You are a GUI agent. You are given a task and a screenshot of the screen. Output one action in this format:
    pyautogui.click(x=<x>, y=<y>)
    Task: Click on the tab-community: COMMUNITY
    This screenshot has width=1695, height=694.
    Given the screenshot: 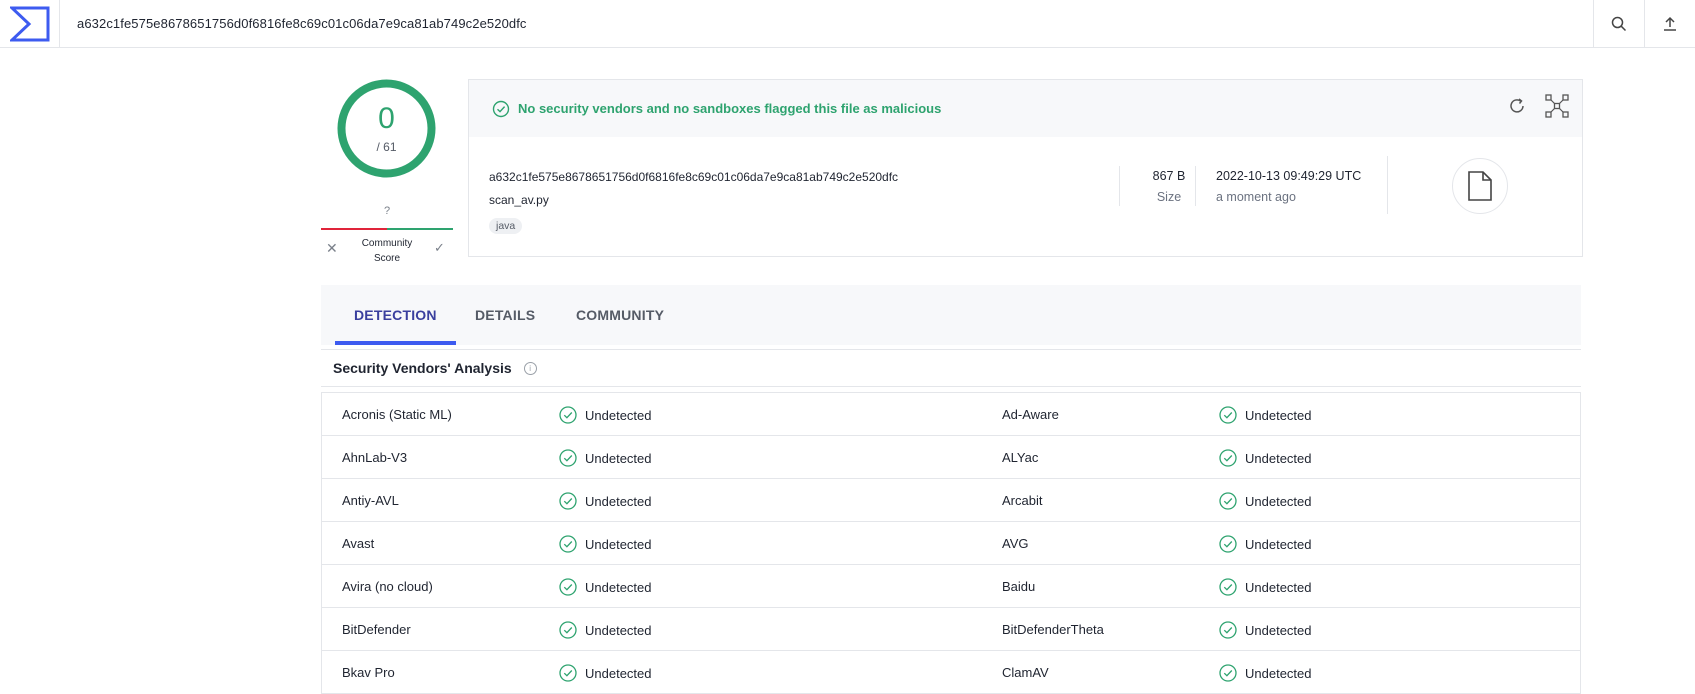 What is the action you would take?
    pyautogui.click(x=620, y=315)
    